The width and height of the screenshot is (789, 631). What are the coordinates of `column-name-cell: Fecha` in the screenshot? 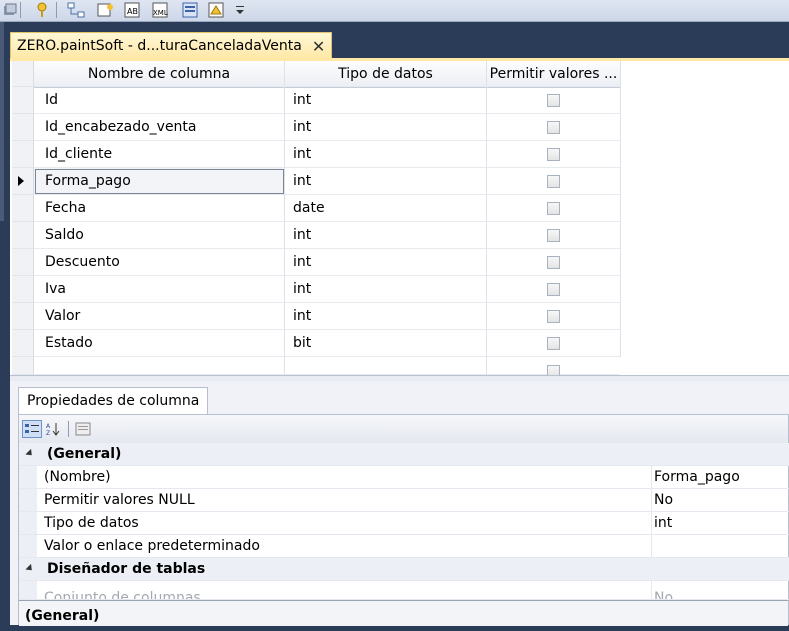 It's located at (159, 208).